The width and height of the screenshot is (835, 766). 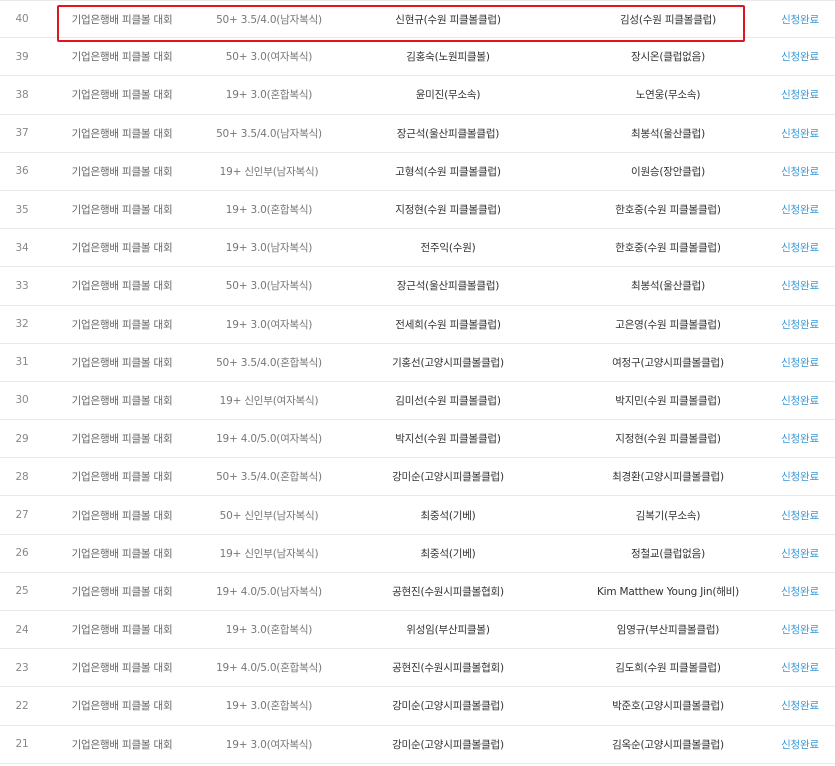 I want to click on player2-name: Kim Matthew Young Jin(해비), so click(x=668, y=591).